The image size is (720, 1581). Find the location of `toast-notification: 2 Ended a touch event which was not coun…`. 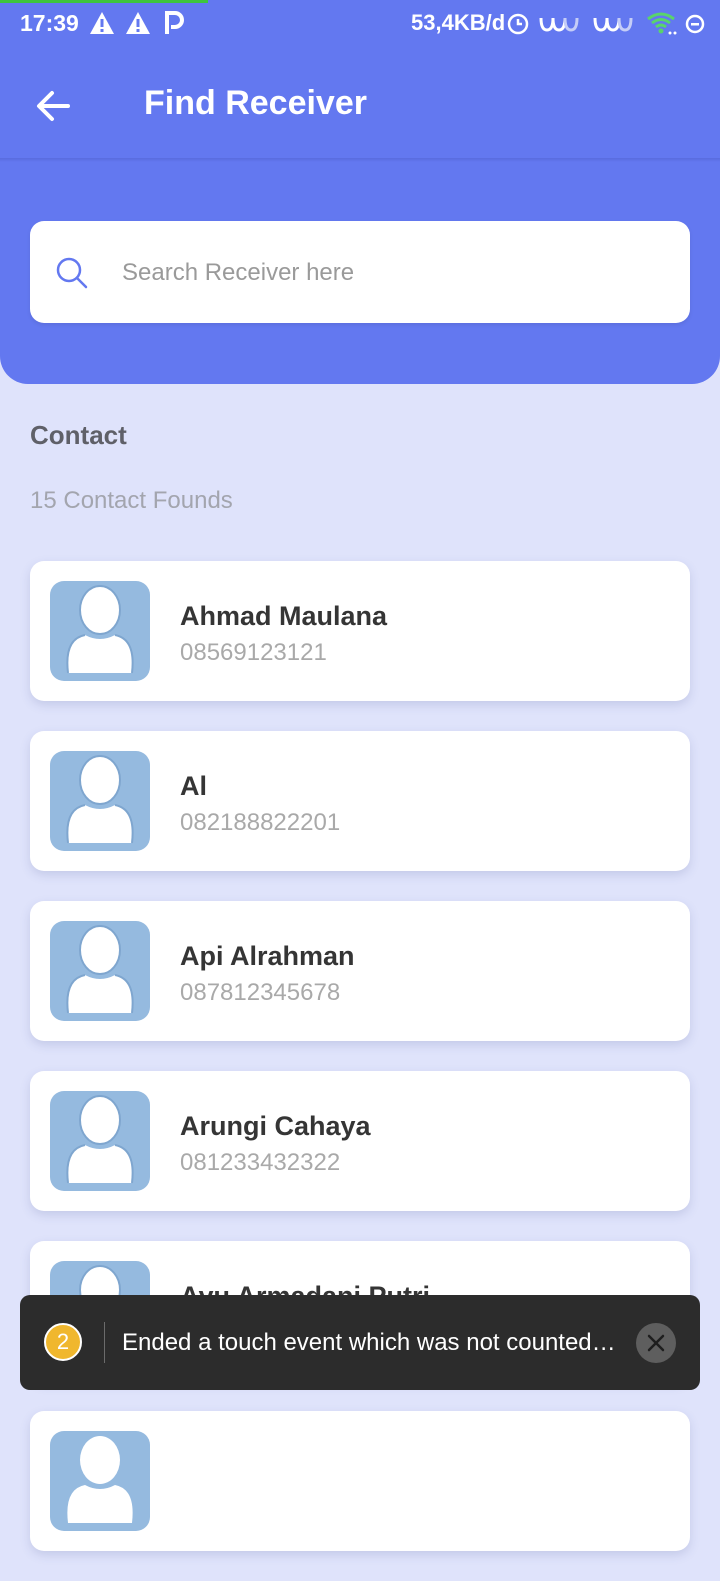

toast-notification: 2 Ended a touch event which was not coun… is located at coordinates (360, 1342).